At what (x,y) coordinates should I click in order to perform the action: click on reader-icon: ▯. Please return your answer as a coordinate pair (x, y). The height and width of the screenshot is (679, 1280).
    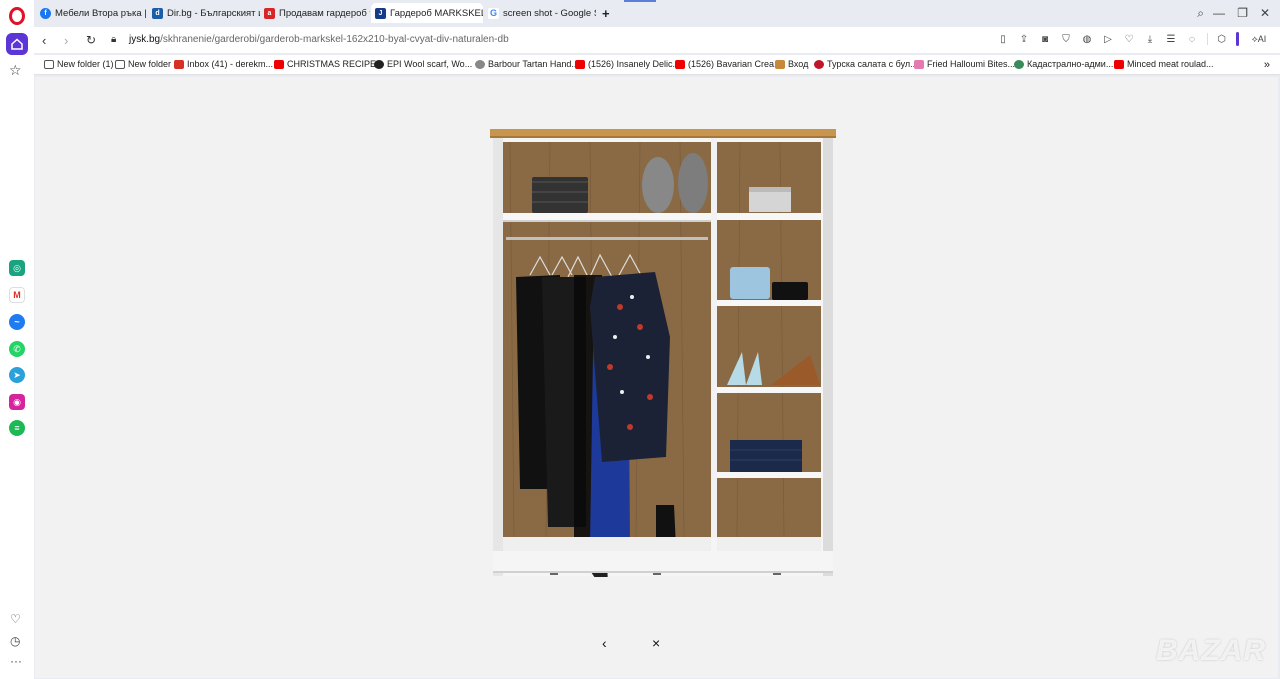
    Looking at the image, I should click on (1003, 39).